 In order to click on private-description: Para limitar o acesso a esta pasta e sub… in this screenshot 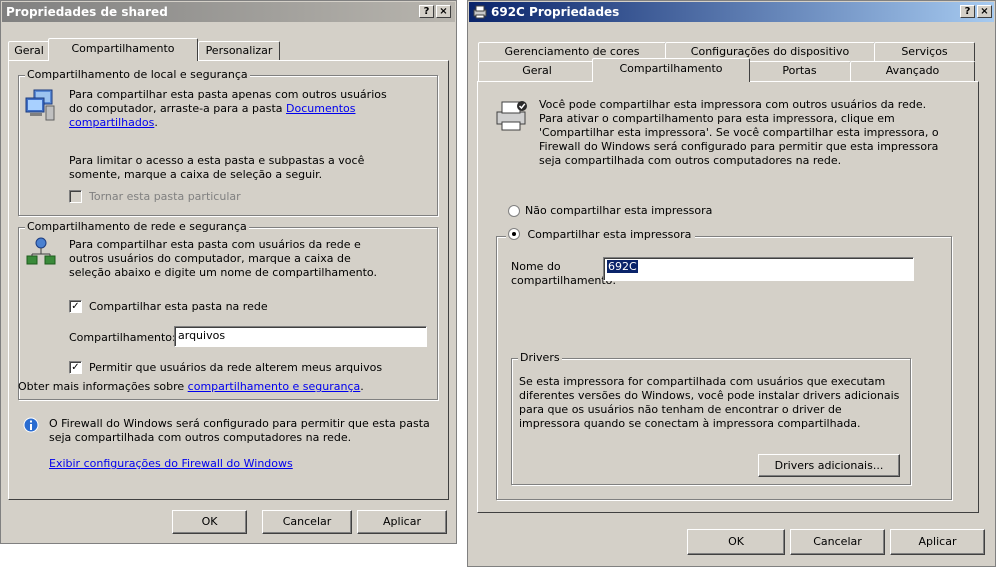, I will do `click(217, 167)`.